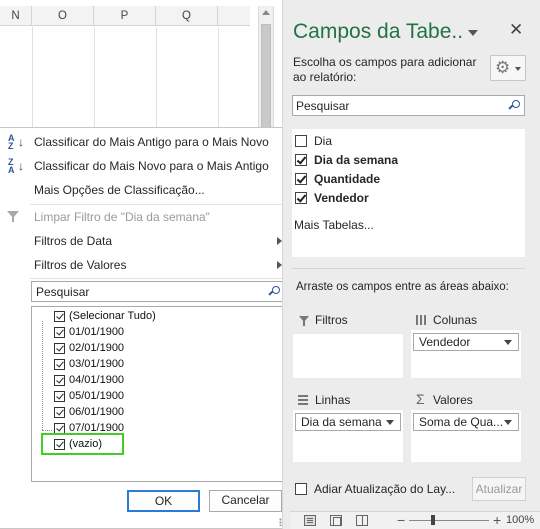  I want to click on field-search-input: Pesquisar, so click(408, 105).